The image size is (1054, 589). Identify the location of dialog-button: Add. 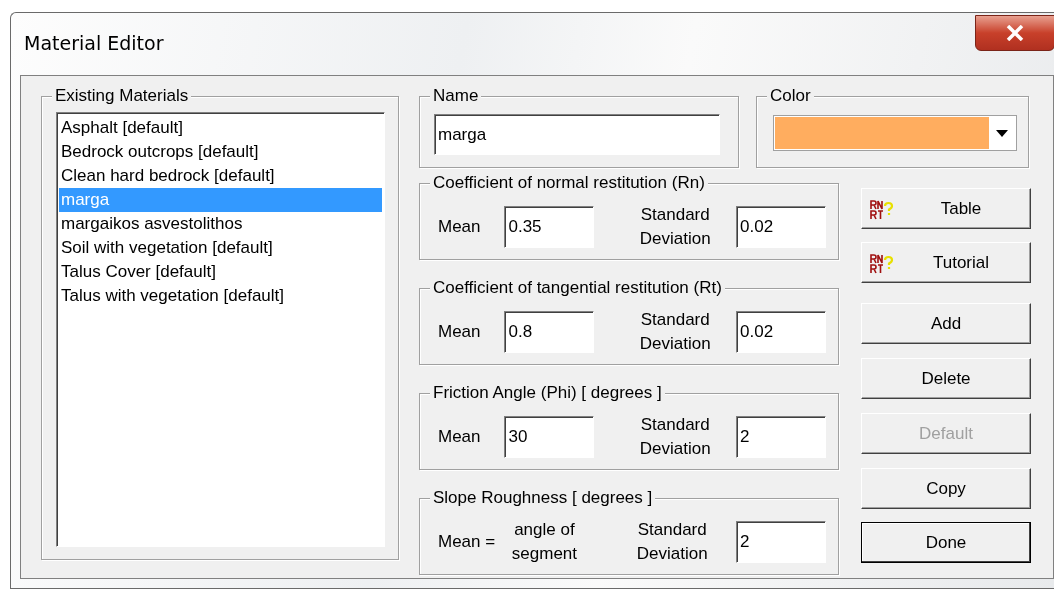
(946, 323).